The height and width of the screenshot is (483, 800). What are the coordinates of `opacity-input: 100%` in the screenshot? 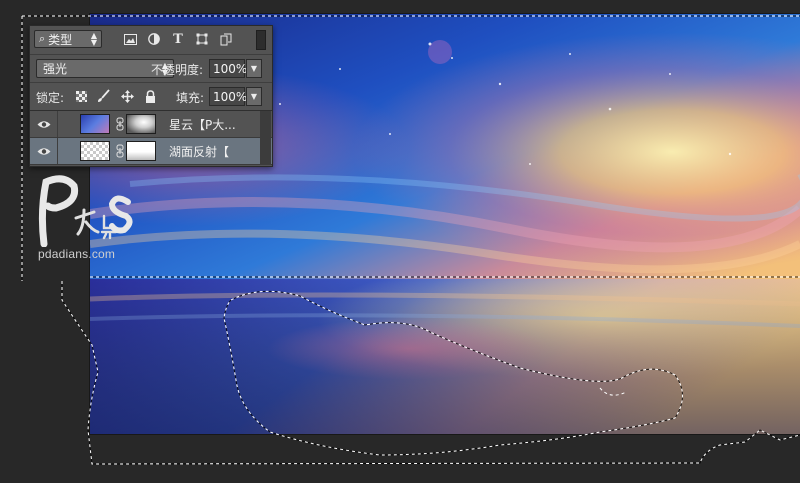 It's located at (228, 68).